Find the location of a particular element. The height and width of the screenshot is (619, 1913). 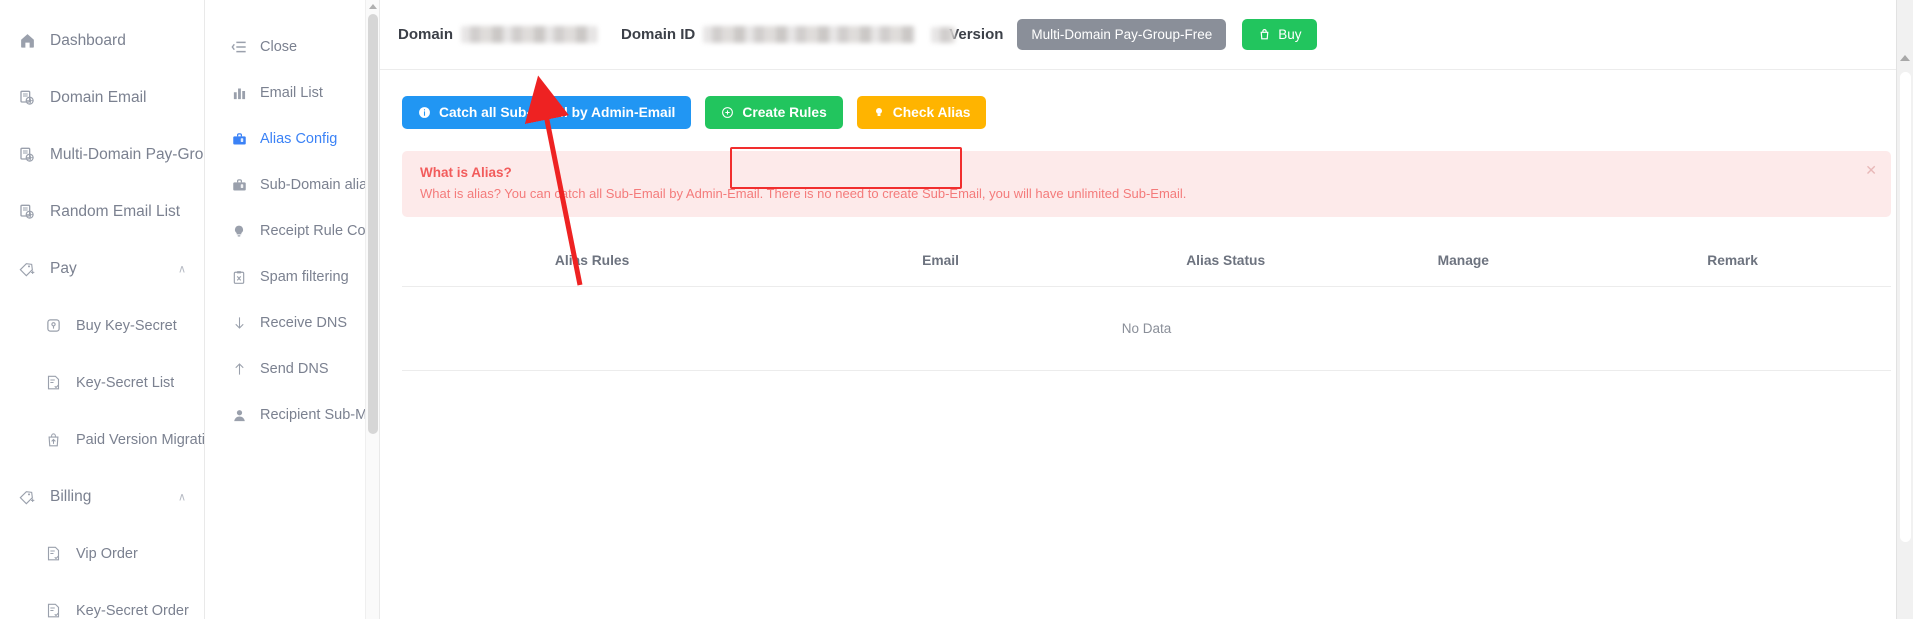

submenu-item-receipt-rule-config: Receipt Rule Config is located at coordinates (292, 231).